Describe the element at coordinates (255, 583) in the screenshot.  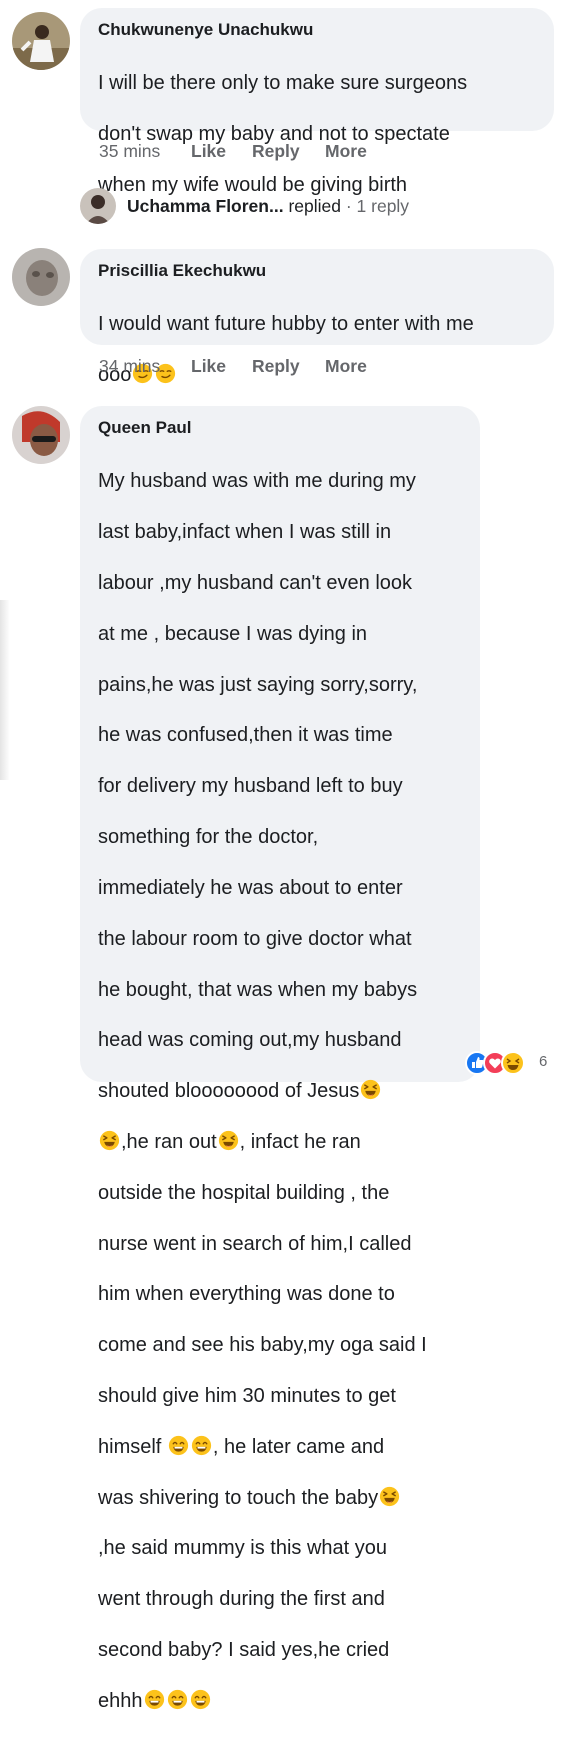
I see `comment-line: labour ,my husband can't even look` at that location.